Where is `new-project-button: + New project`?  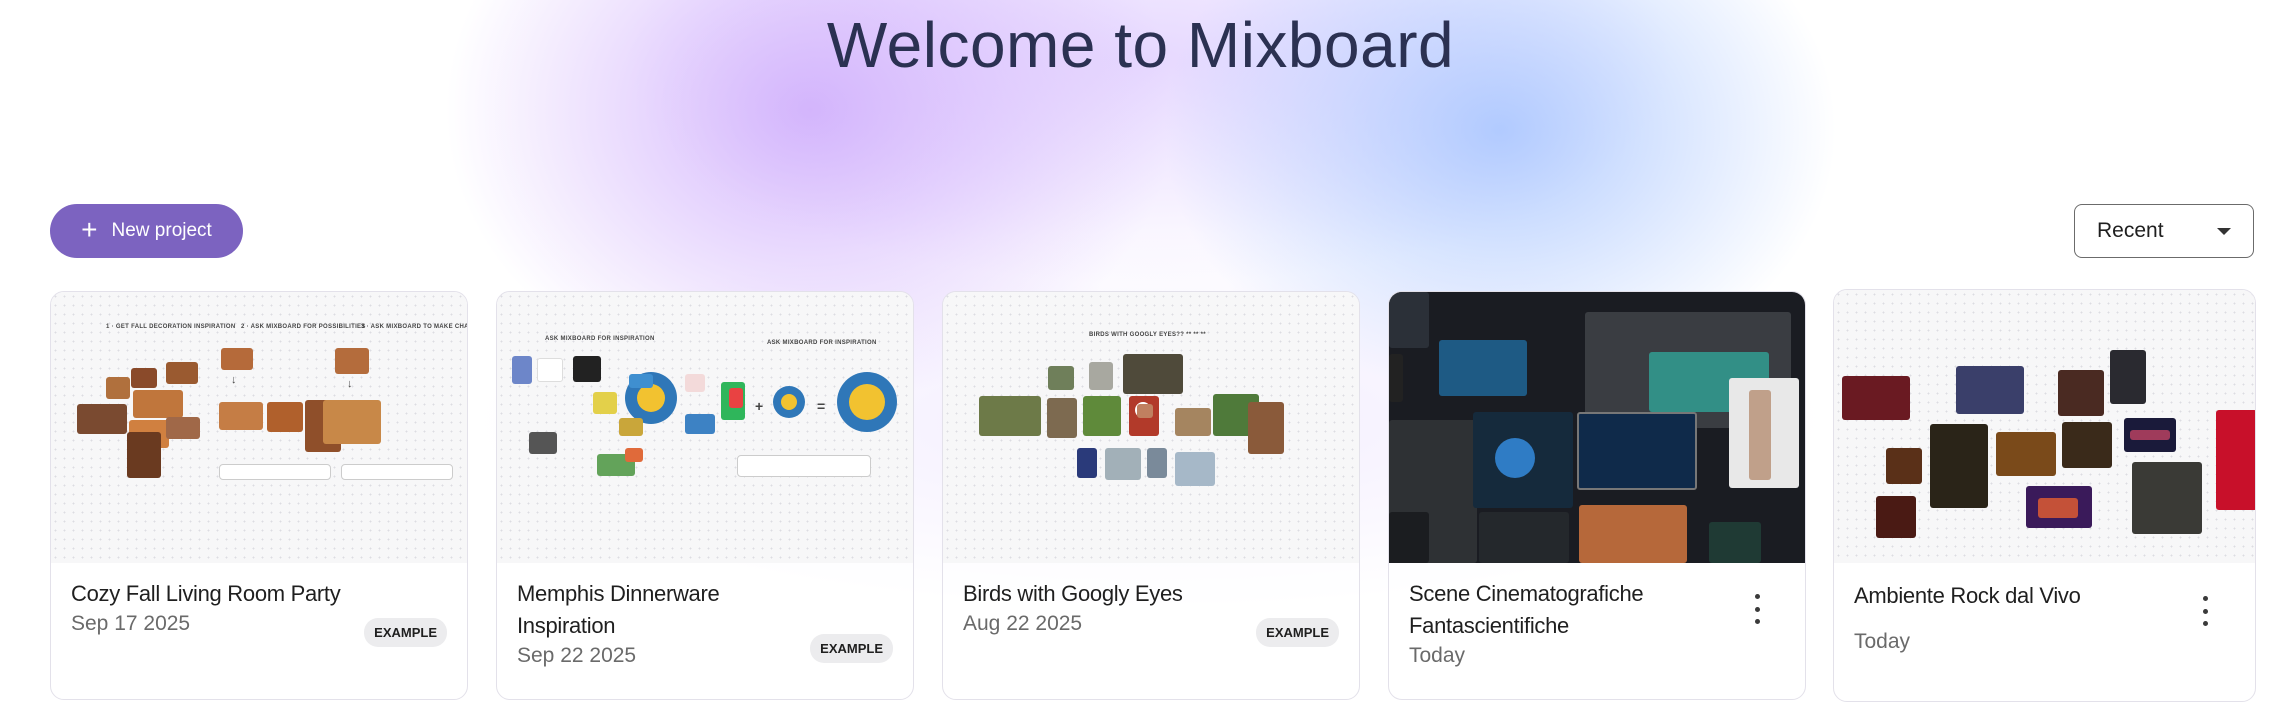 new-project-button: + New project is located at coordinates (146, 231).